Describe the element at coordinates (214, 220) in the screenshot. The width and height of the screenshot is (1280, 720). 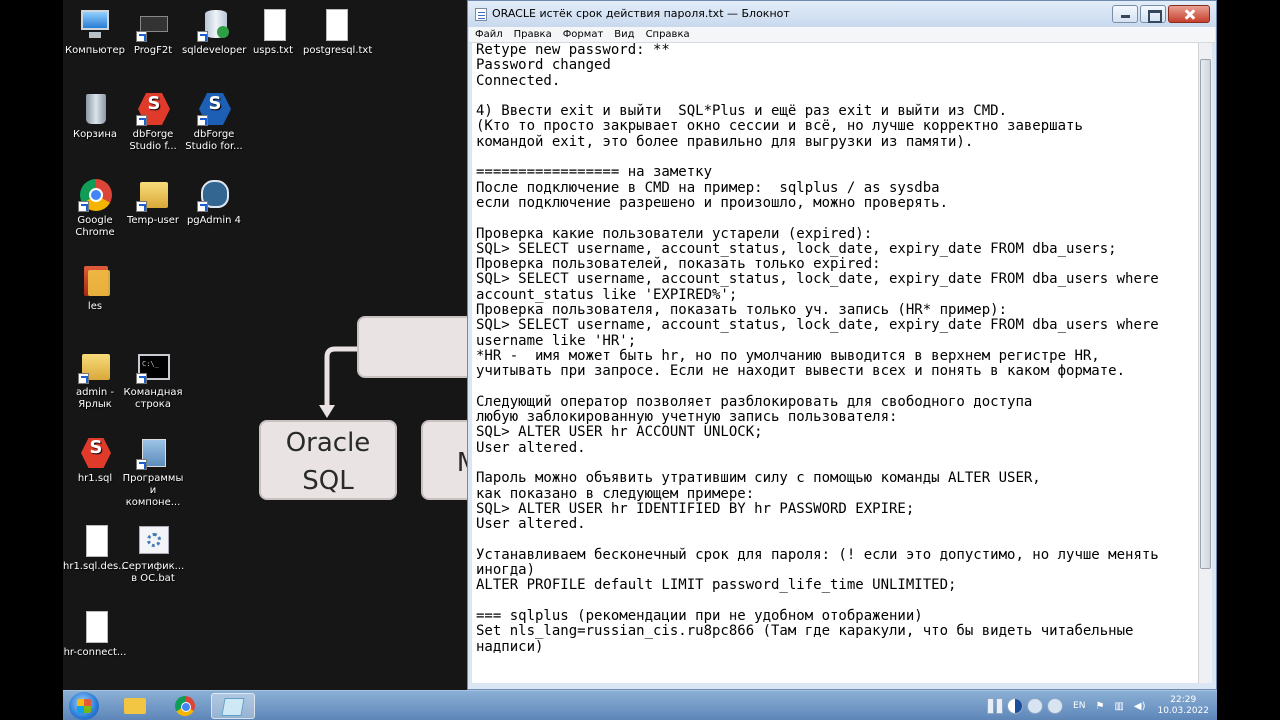
I see `icon-label: pgAdmin 4` at that location.